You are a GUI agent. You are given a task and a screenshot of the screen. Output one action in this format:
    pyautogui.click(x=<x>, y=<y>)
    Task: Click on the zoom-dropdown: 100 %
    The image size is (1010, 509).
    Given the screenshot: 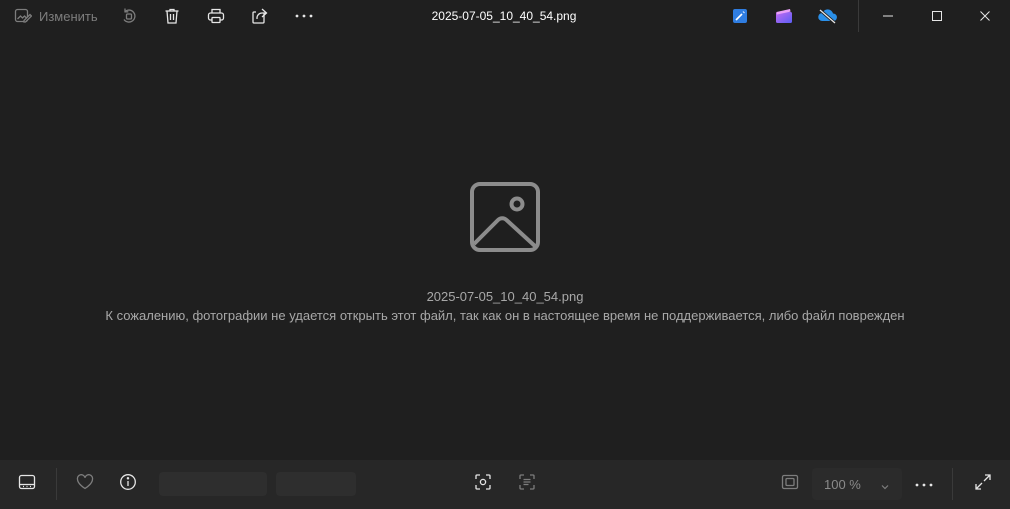 What is the action you would take?
    pyautogui.click(x=857, y=484)
    